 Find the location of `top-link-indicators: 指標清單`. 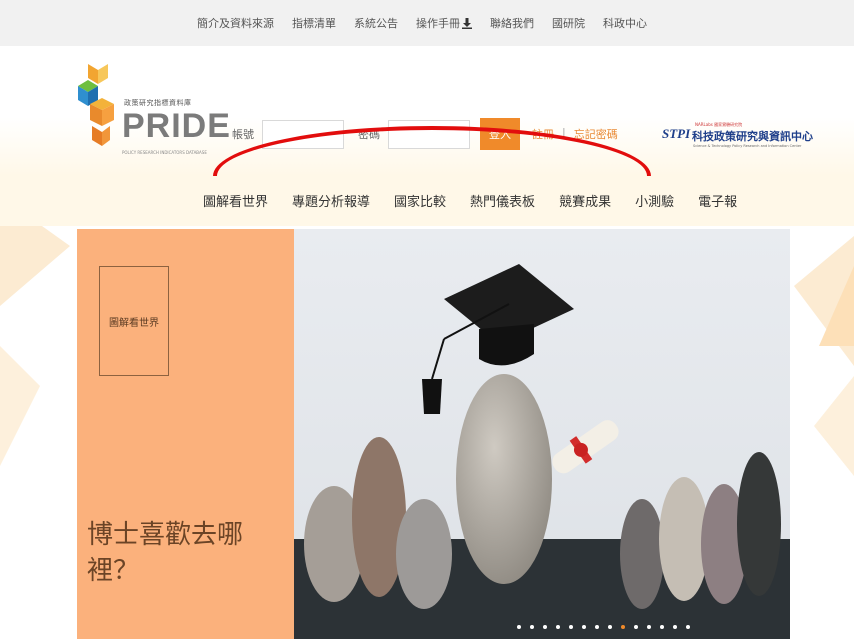

top-link-indicators: 指標清單 is located at coordinates (314, 23).